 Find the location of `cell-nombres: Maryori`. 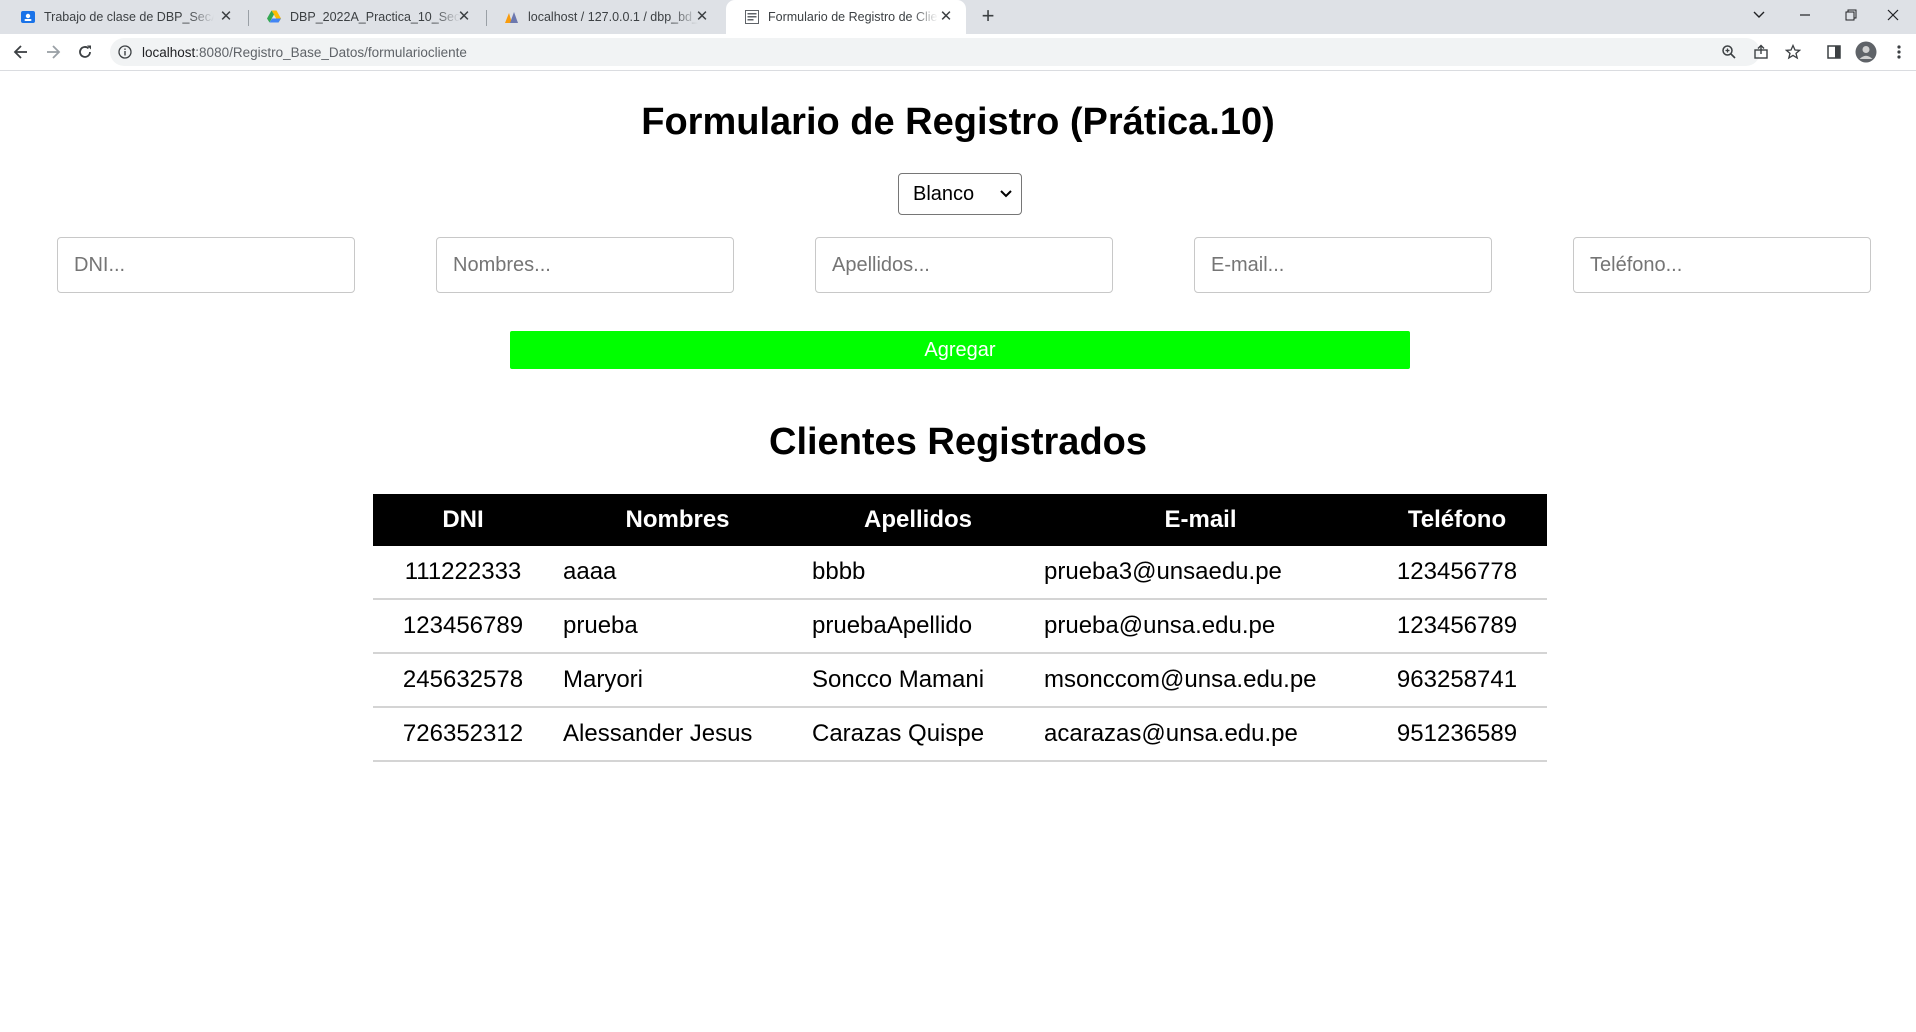

cell-nombres: Maryori is located at coordinates (677, 680).